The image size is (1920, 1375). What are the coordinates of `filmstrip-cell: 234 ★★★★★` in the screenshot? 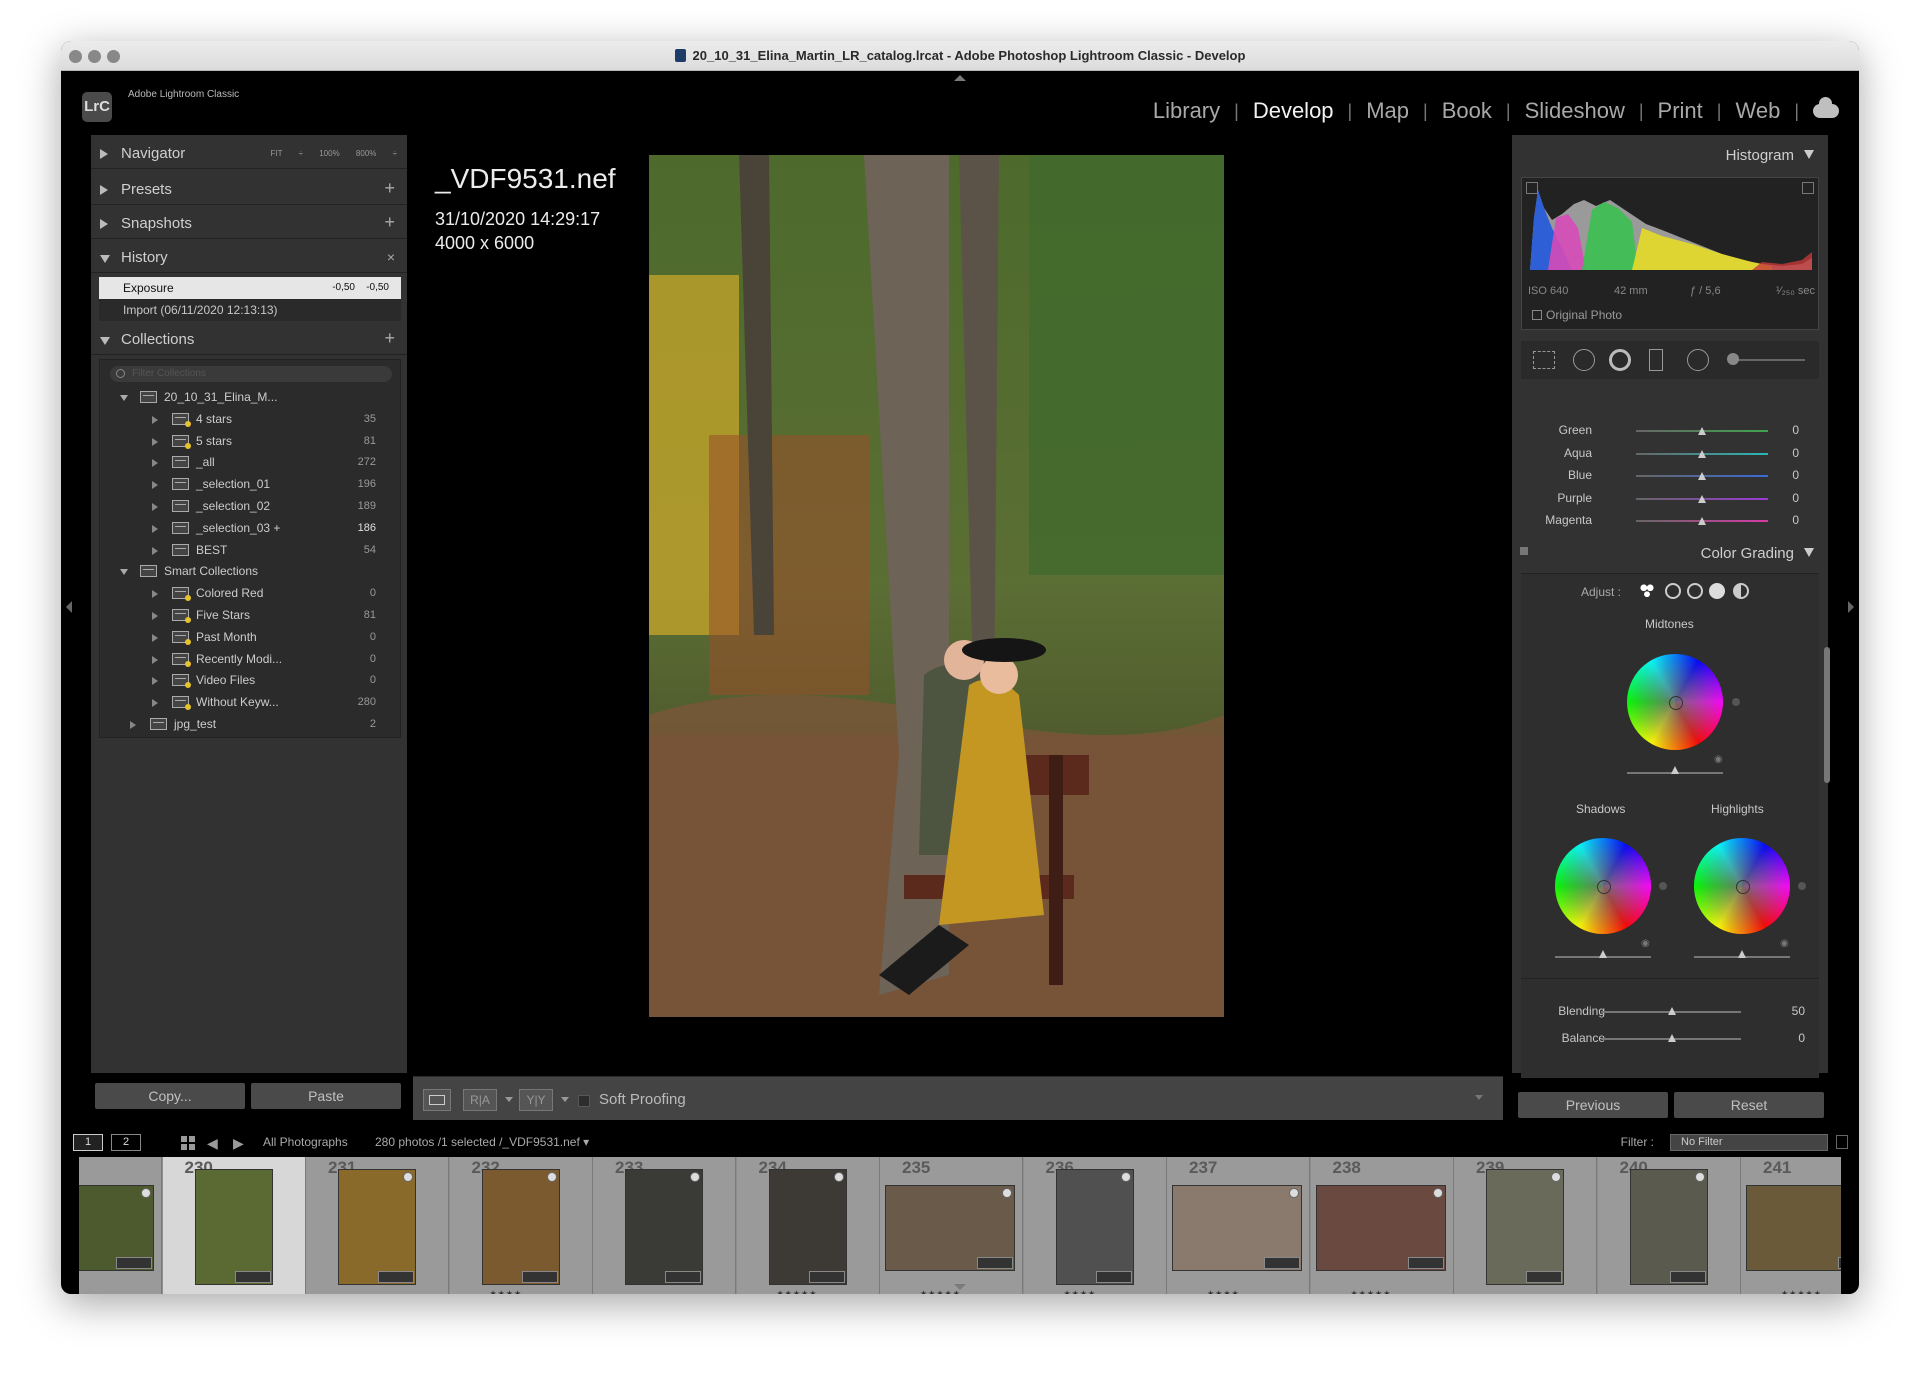 It's located at (808, 1225).